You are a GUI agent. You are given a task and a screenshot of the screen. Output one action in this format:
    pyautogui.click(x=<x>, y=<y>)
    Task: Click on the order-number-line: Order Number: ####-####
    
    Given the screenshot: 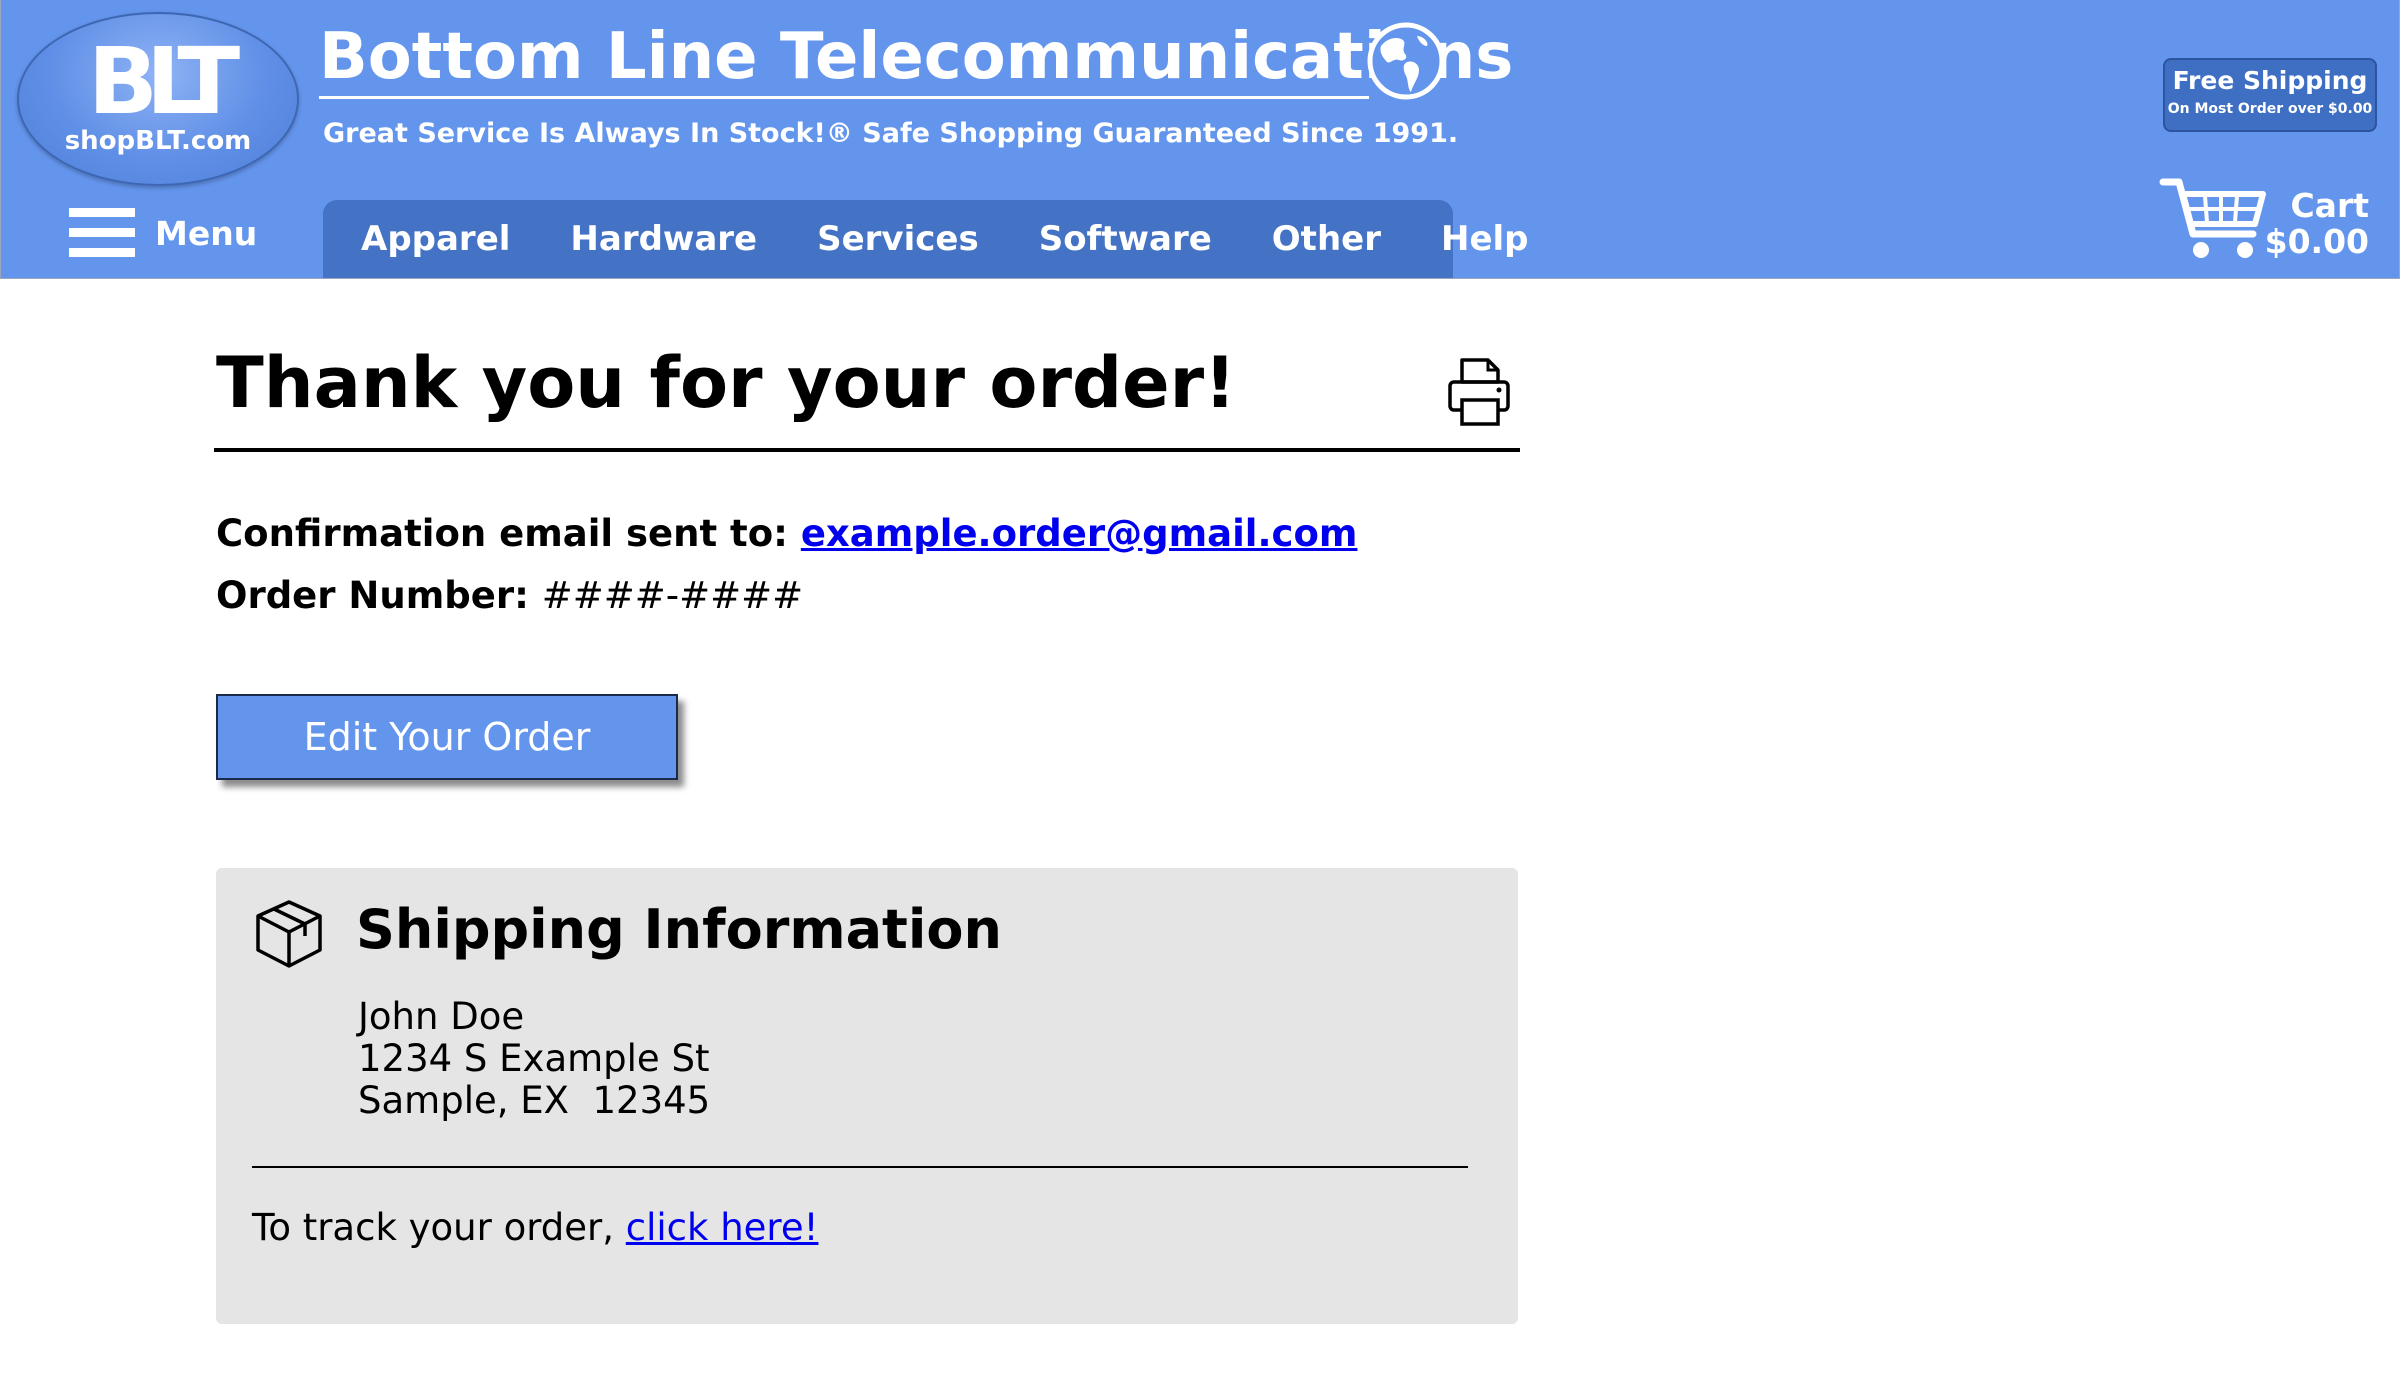 What is the action you would take?
    pyautogui.click(x=509, y=595)
    